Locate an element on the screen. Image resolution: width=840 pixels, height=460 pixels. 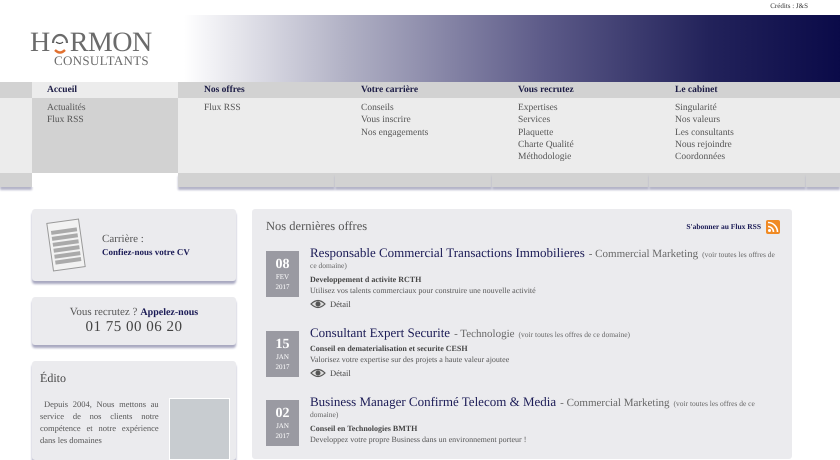
logo-text: RMON is located at coordinates (111, 42).